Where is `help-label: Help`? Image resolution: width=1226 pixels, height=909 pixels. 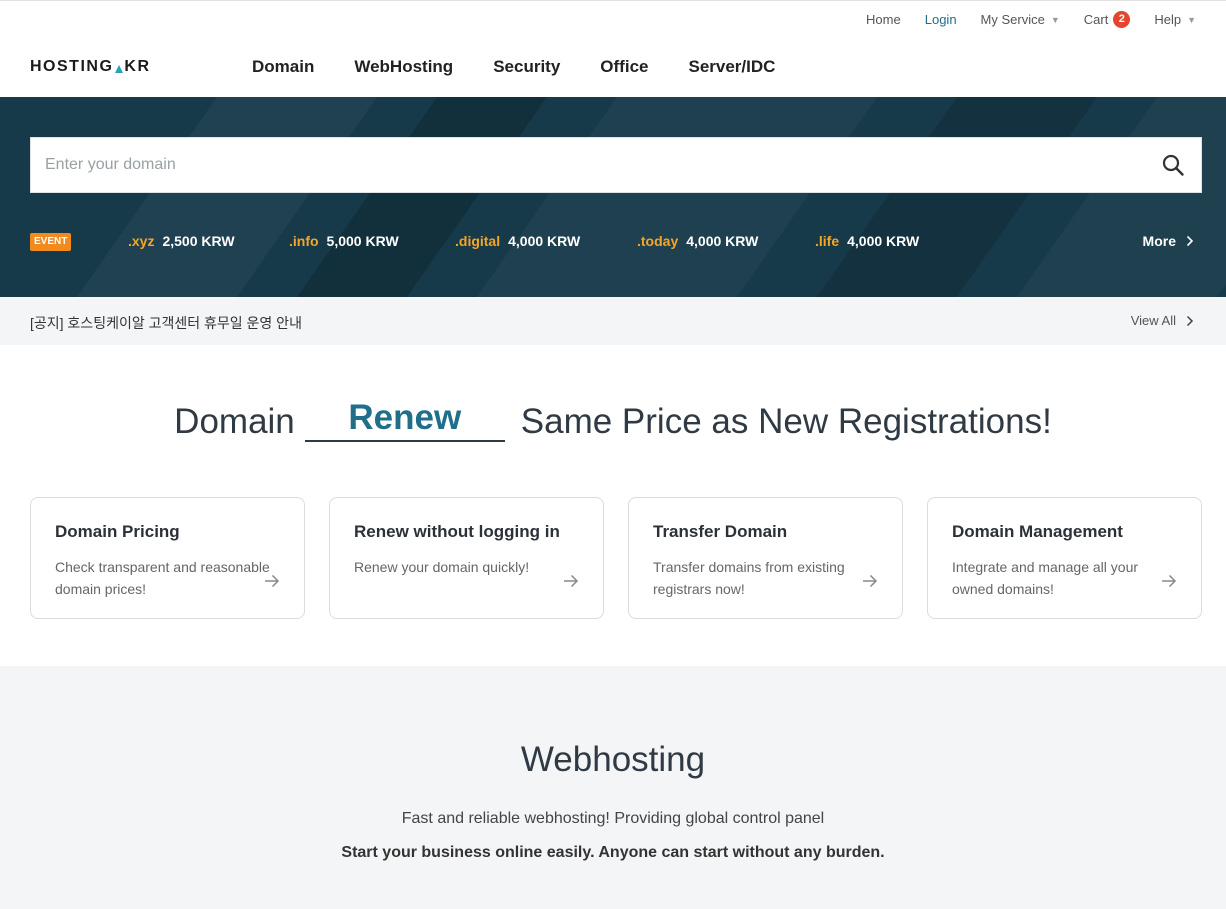
help-label: Help is located at coordinates (1168, 19).